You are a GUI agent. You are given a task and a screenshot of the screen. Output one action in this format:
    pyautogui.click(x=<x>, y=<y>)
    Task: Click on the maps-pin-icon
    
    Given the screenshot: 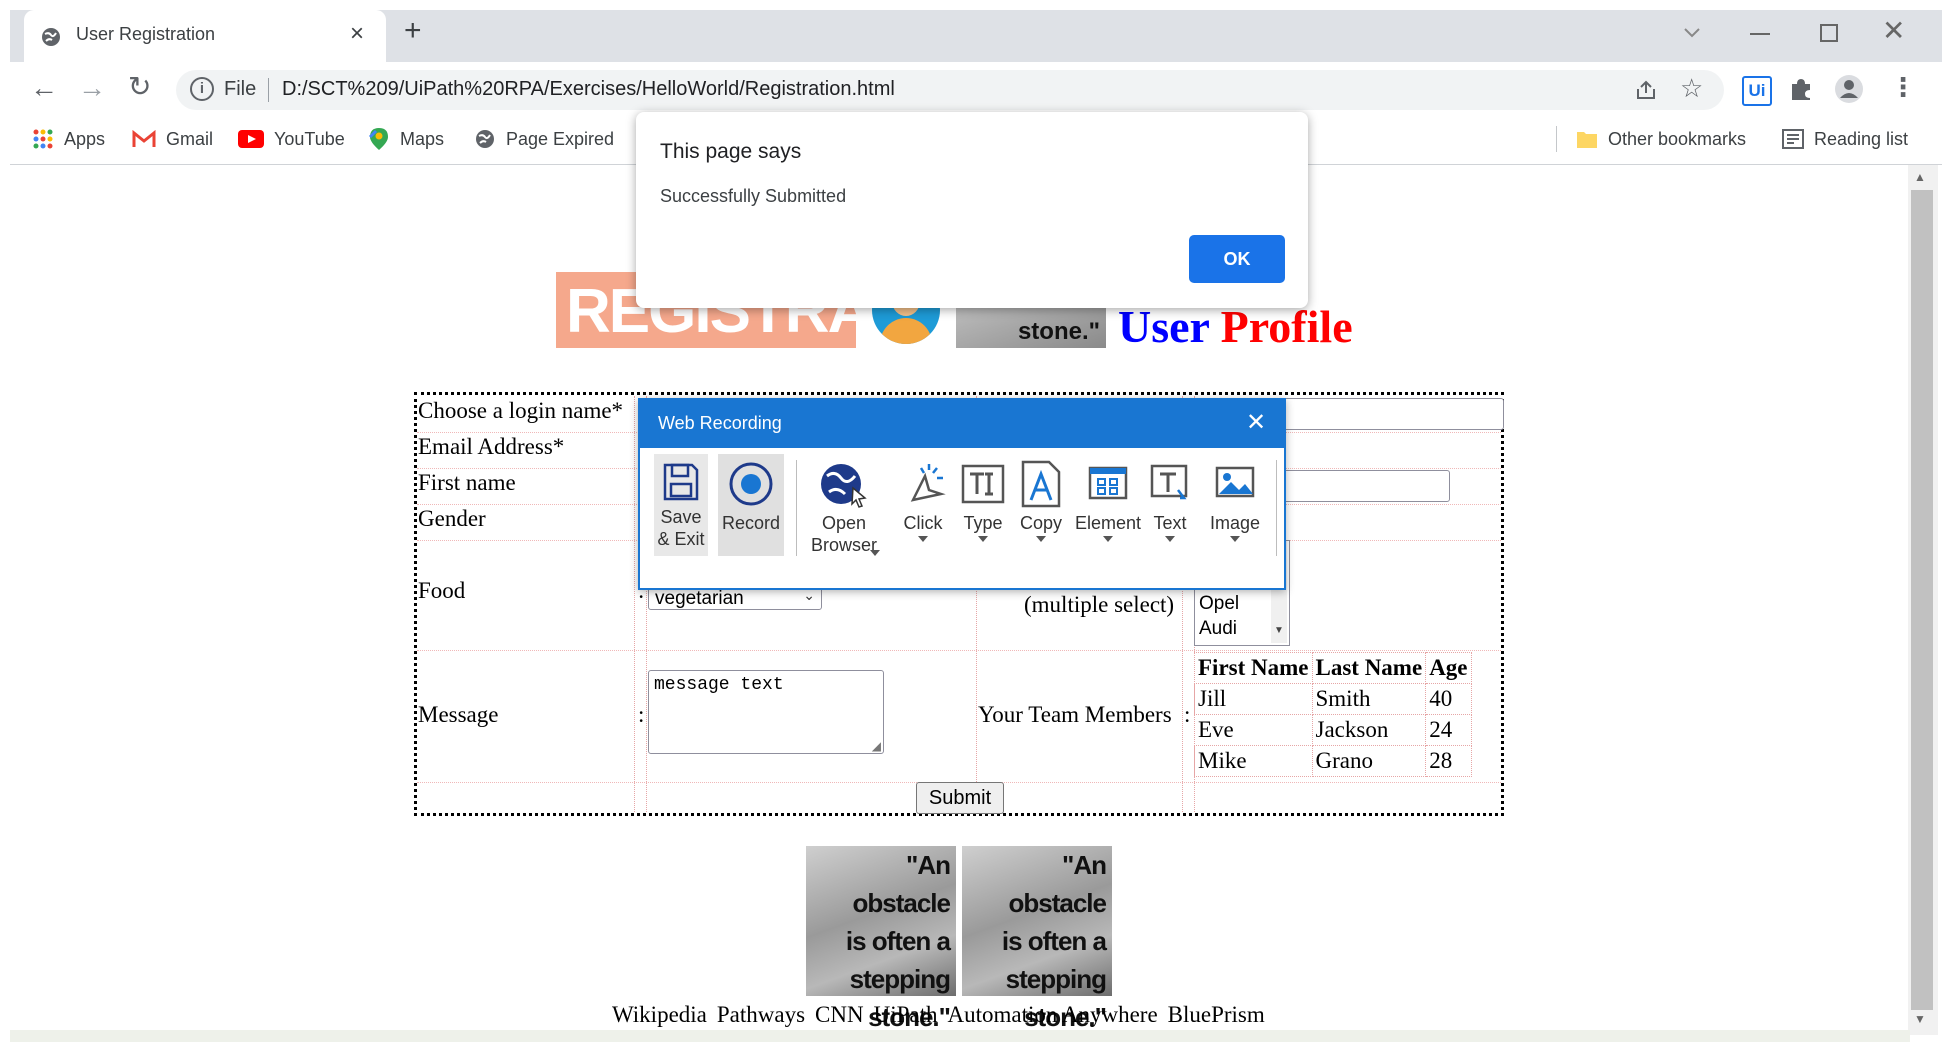 What is the action you would take?
    pyautogui.click(x=378, y=139)
    